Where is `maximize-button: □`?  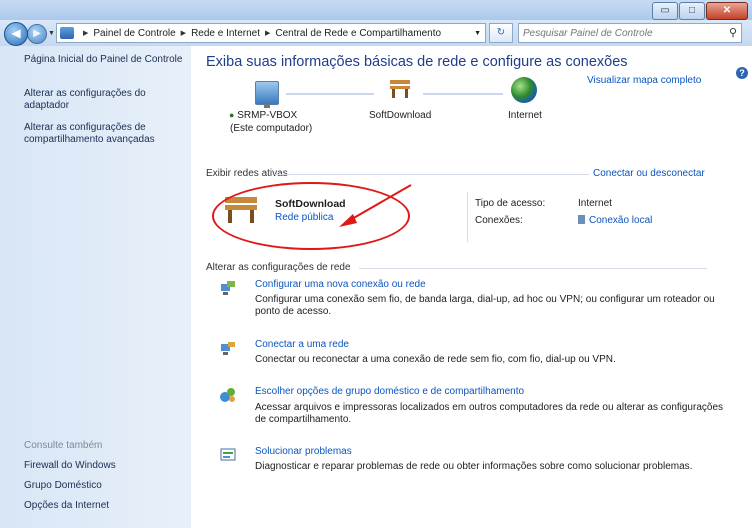 maximize-button: □ is located at coordinates (692, 11).